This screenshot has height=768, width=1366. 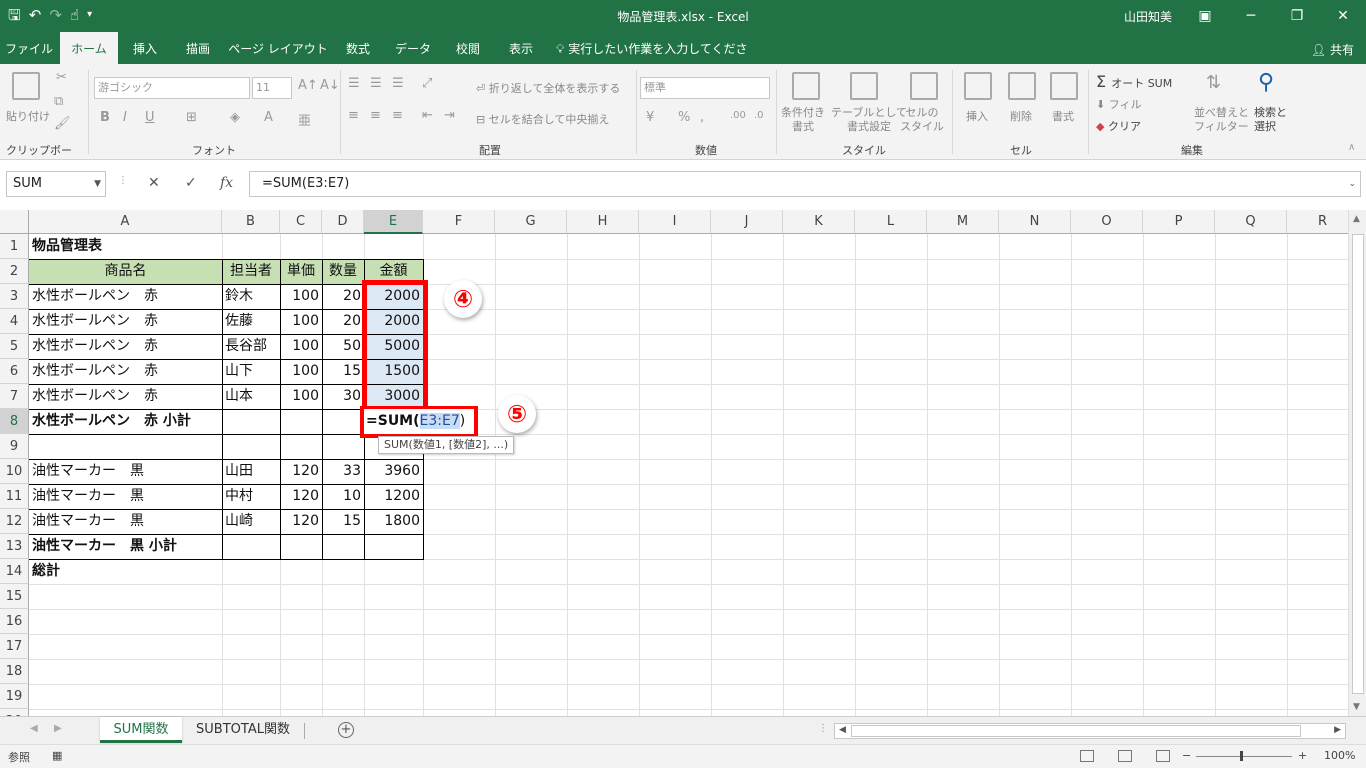 What do you see at coordinates (251, 296) in the screenshot?
I see `table-cell: 鈴木` at bounding box center [251, 296].